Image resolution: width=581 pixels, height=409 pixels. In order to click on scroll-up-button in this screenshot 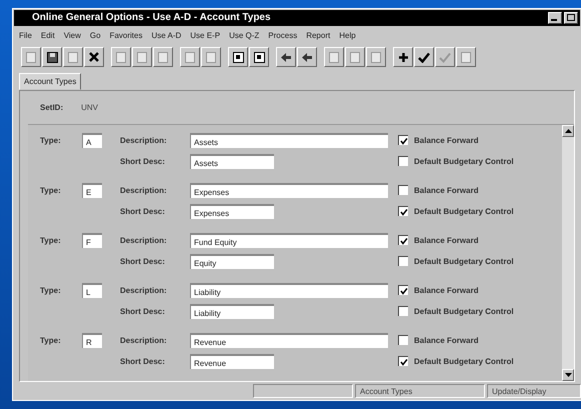, I will do `click(568, 131)`.